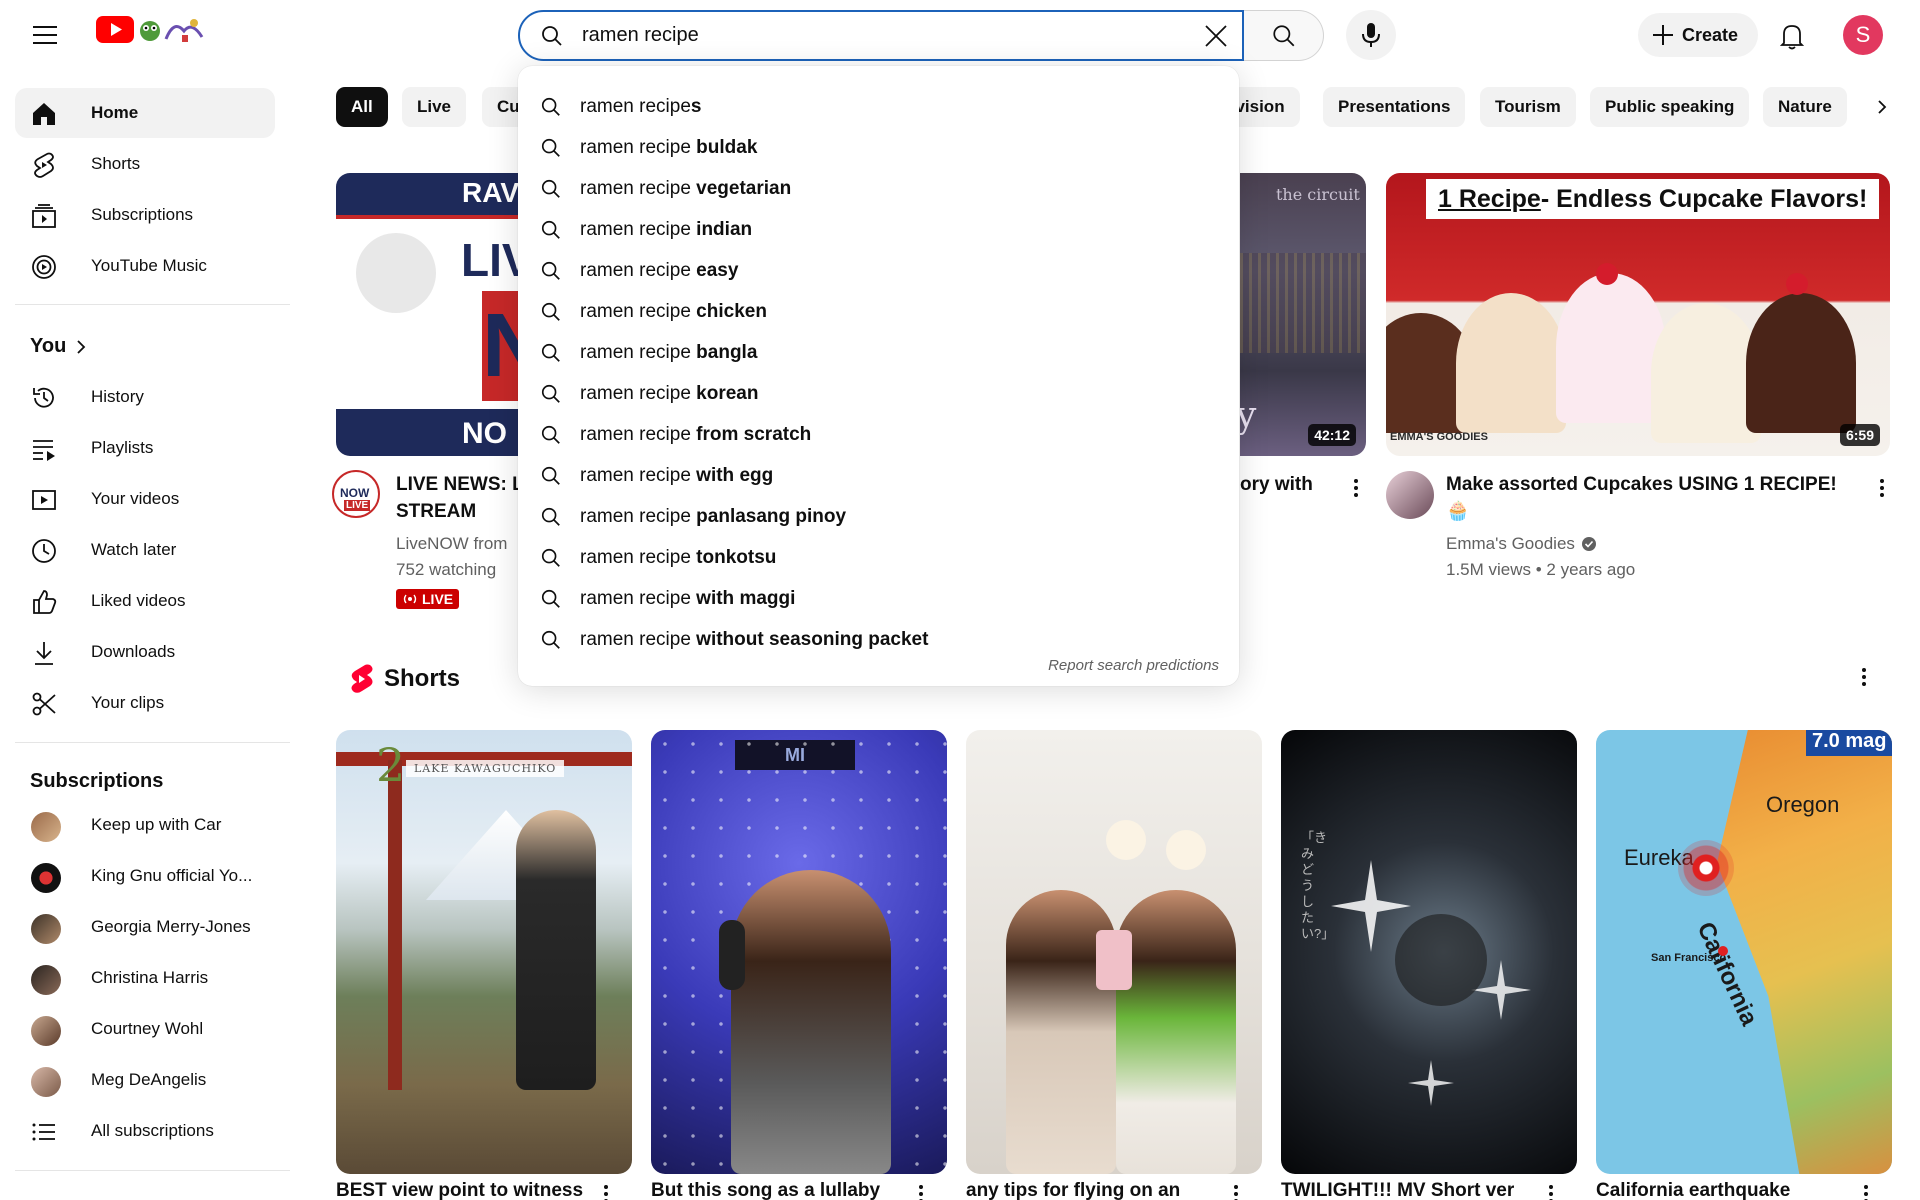 This screenshot has width=1920, height=1200. I want to click on sidebar-item-playlists: Playlists, so click(145, 448).